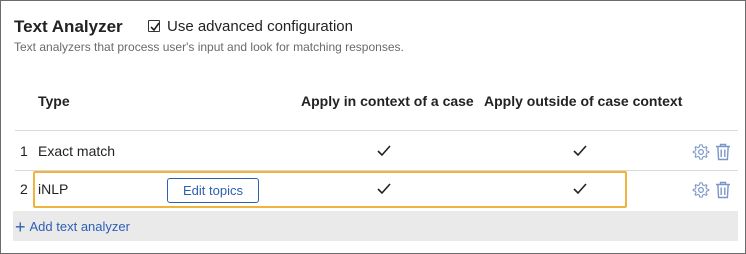 The height and width of the screenshot is (254, 746). What do you see at coordinates (376, 130) in the screenshot?
I see `header-divider` at bounding box center [376, 130].